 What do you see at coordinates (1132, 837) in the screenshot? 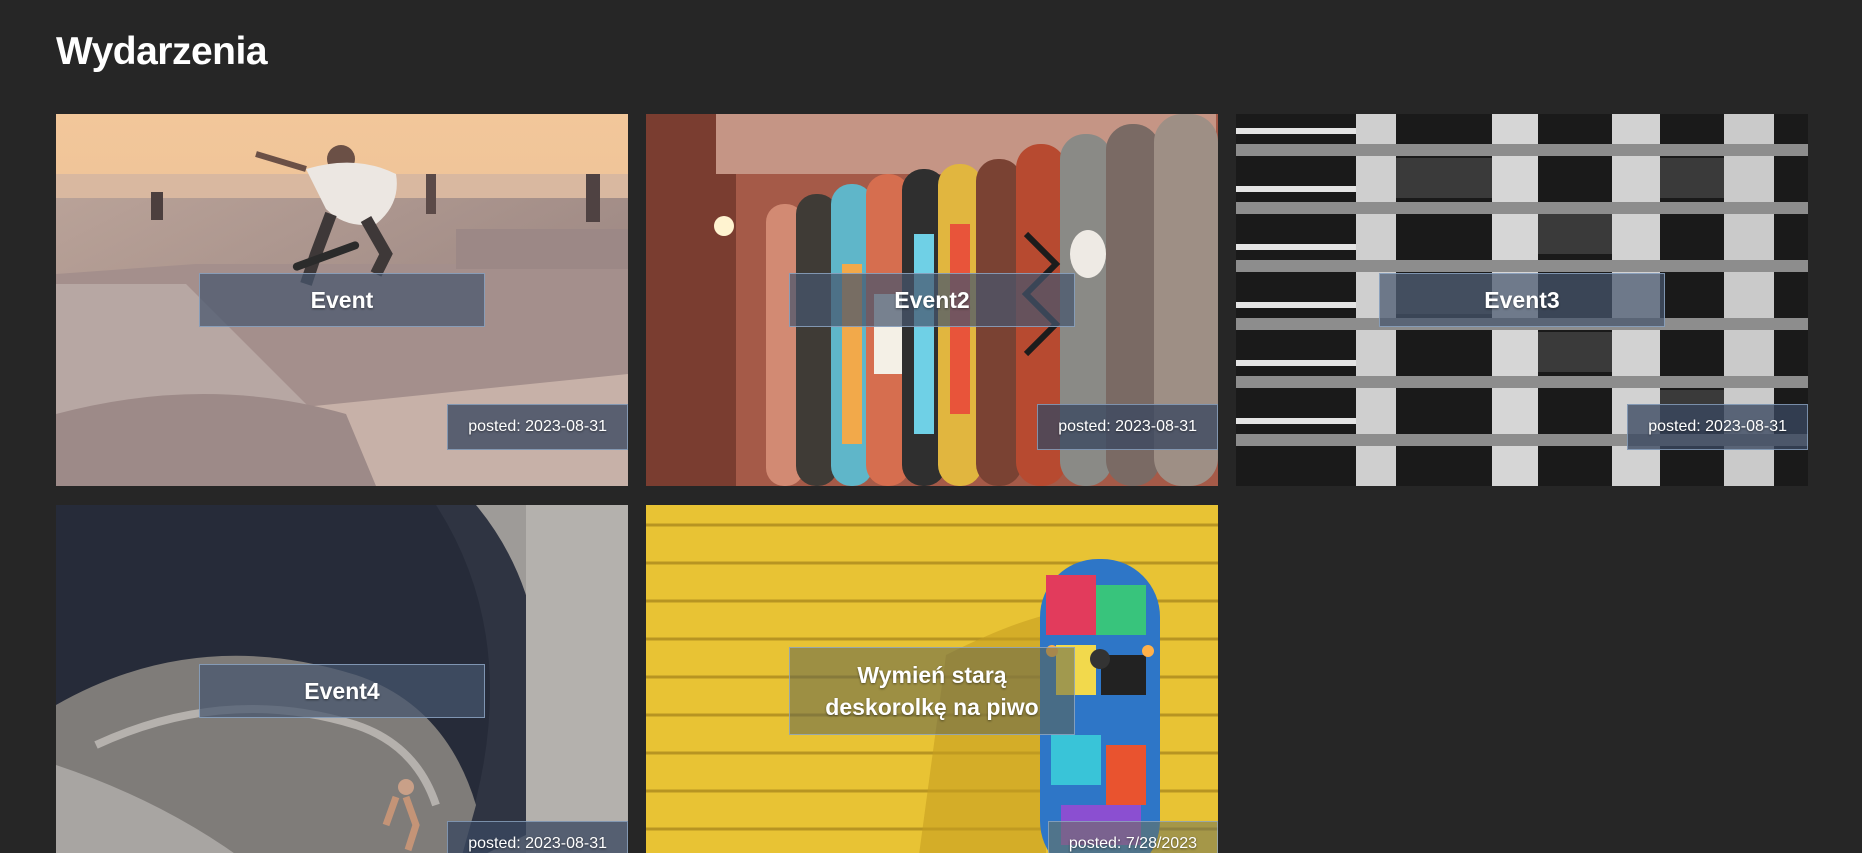
I see `event-posted-date: posted: 7/28/2023` at bounding box center [1132, 837].